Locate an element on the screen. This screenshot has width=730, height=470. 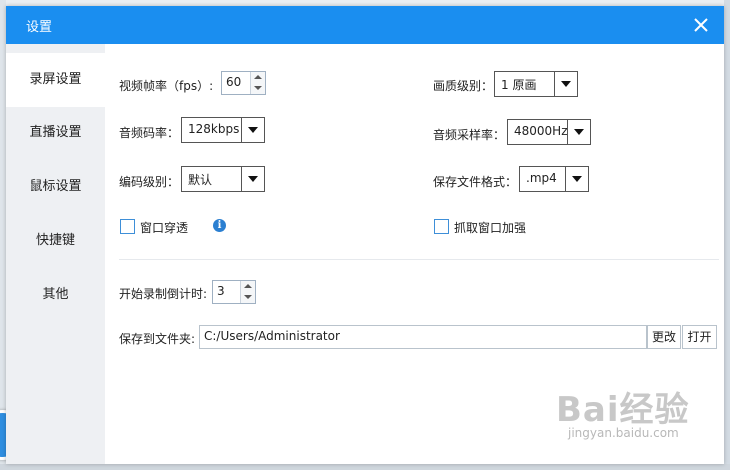
countdown-value: 3 is located at coordinates (221, 291).